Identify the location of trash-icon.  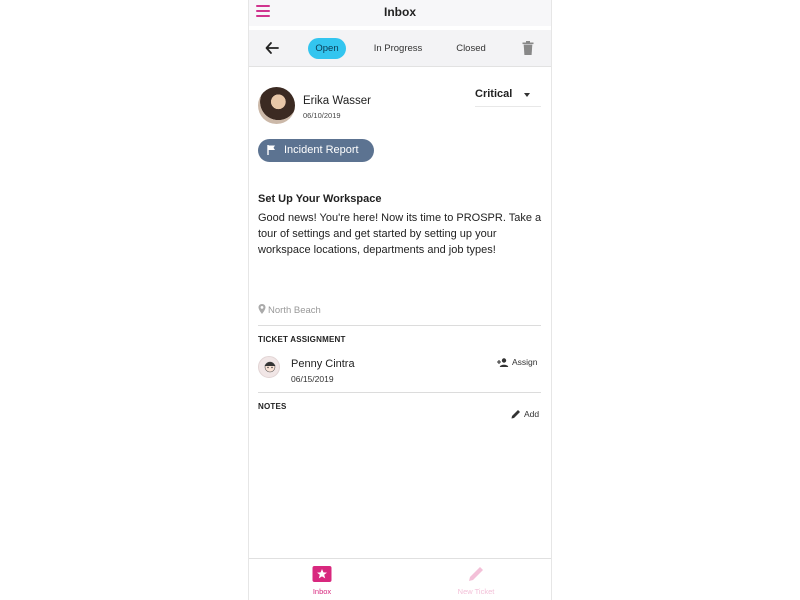
(528, 48).